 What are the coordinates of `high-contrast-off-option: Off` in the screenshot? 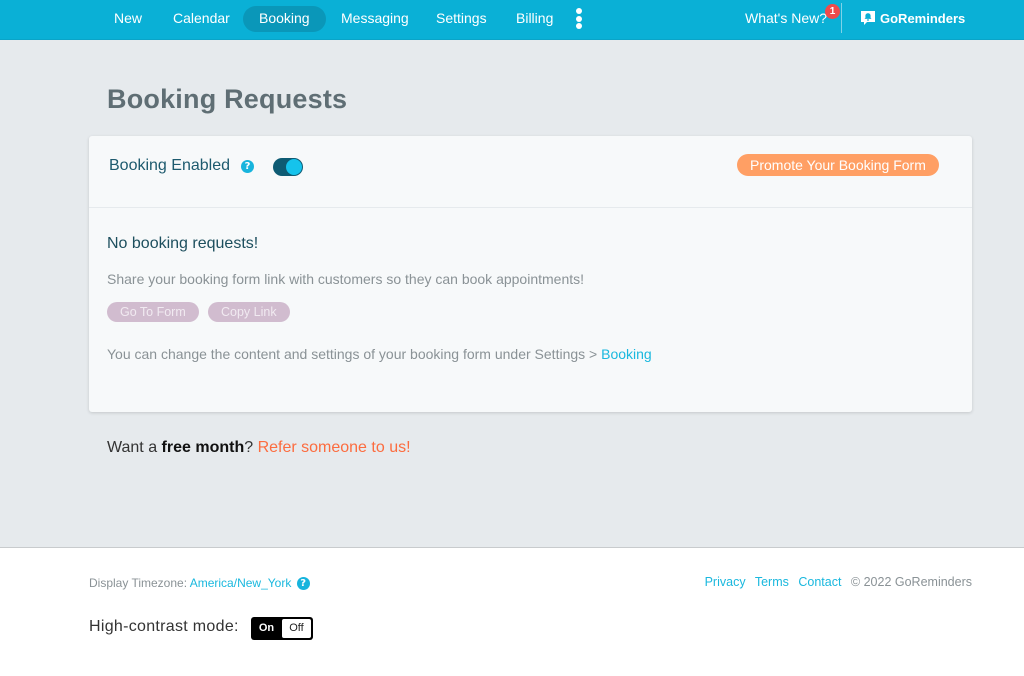 It's located at (296, 628).